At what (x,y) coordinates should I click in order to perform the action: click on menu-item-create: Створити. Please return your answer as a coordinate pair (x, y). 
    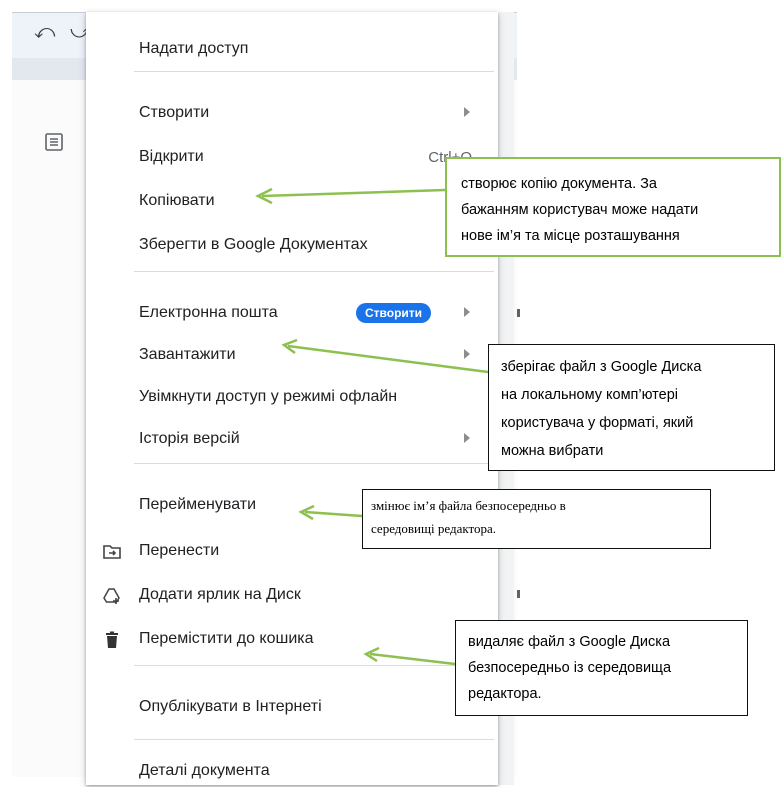
    Looking at the image, I should click on (292, 113).